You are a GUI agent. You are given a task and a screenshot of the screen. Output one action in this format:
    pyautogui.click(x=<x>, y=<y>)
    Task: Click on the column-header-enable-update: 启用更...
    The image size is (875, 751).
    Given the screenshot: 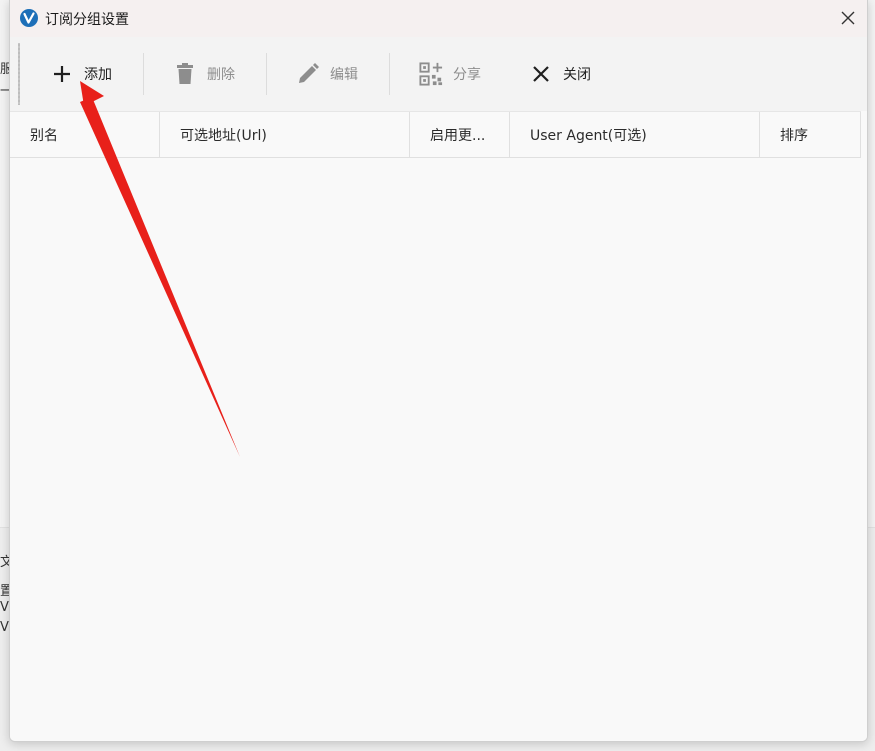 What is the action you would take?
    pyautogui.click(x=460, y=134)
    